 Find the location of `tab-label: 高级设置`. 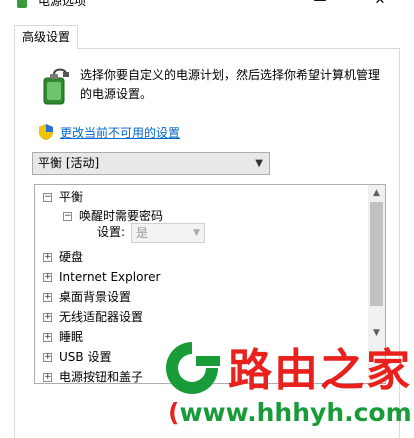

tab-label: 高级设置 is located at coordinates (45, 37).